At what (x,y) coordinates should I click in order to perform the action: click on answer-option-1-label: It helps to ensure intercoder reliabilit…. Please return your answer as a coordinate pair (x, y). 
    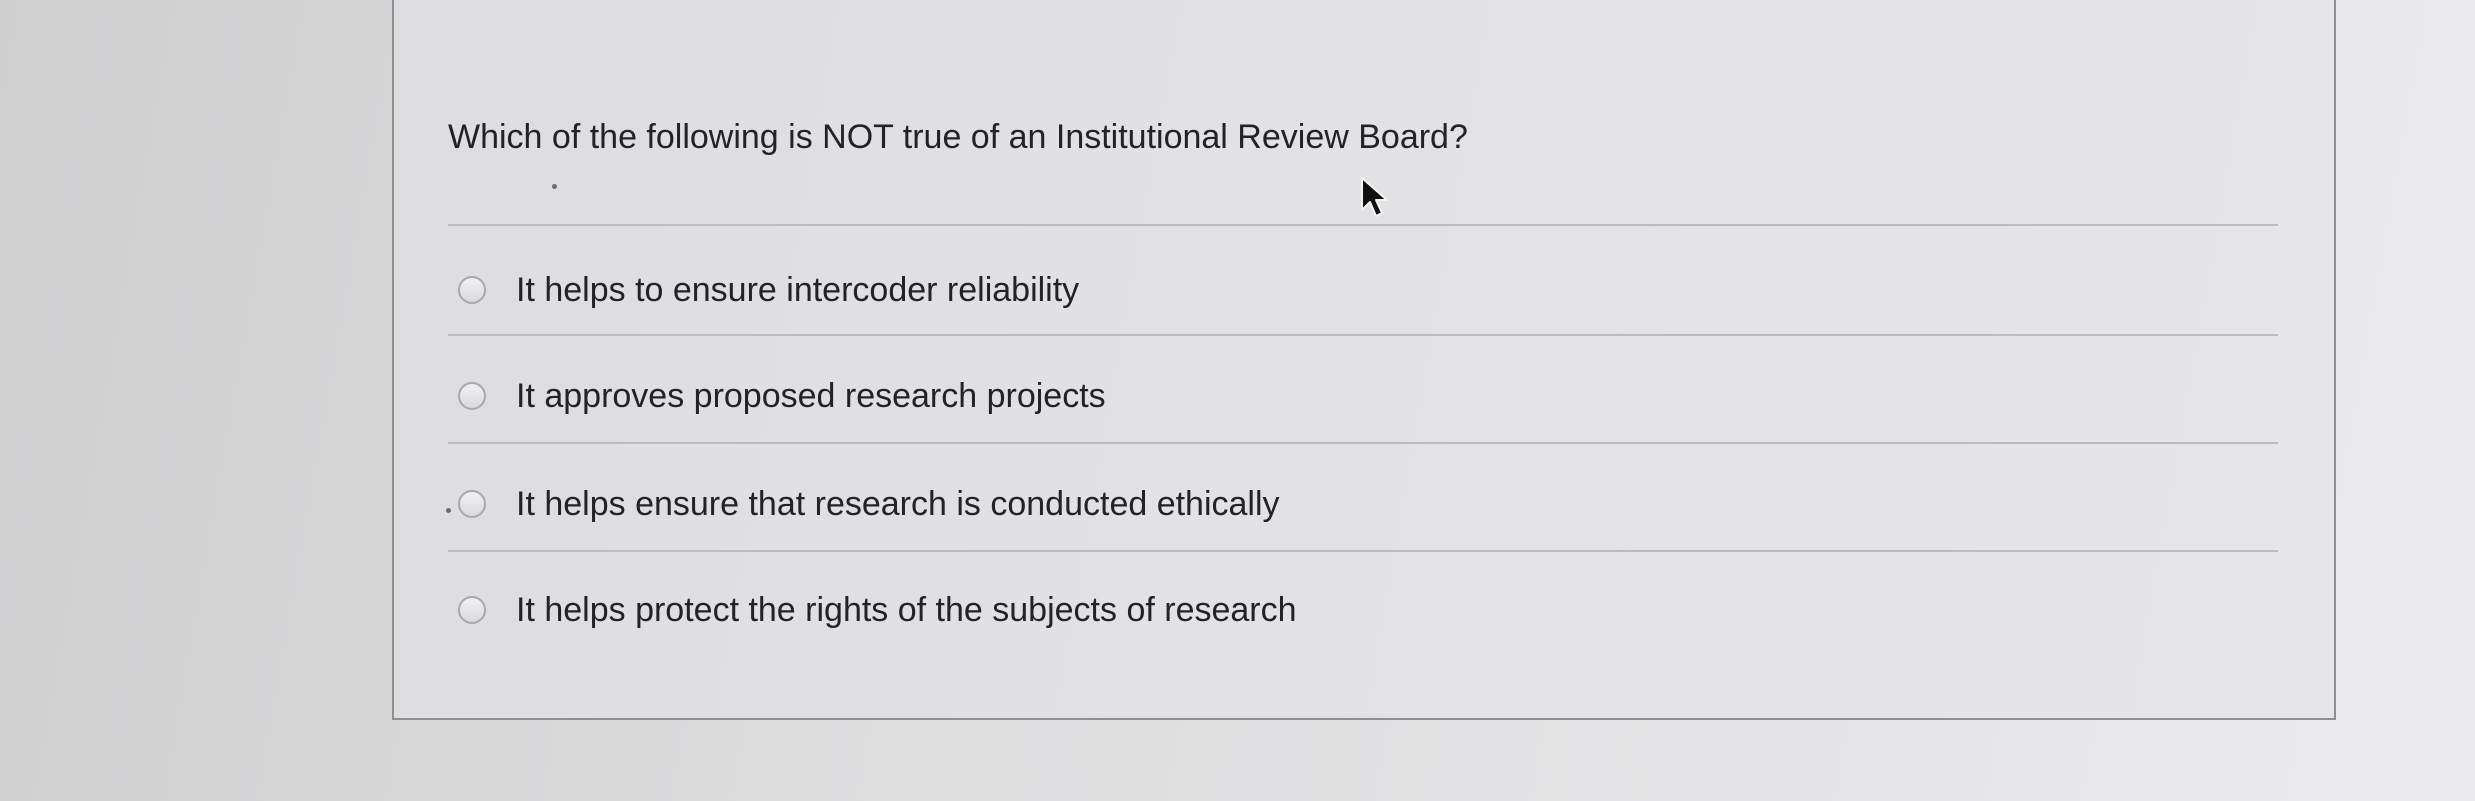
    Looking at the image, I should click on (797, 290).